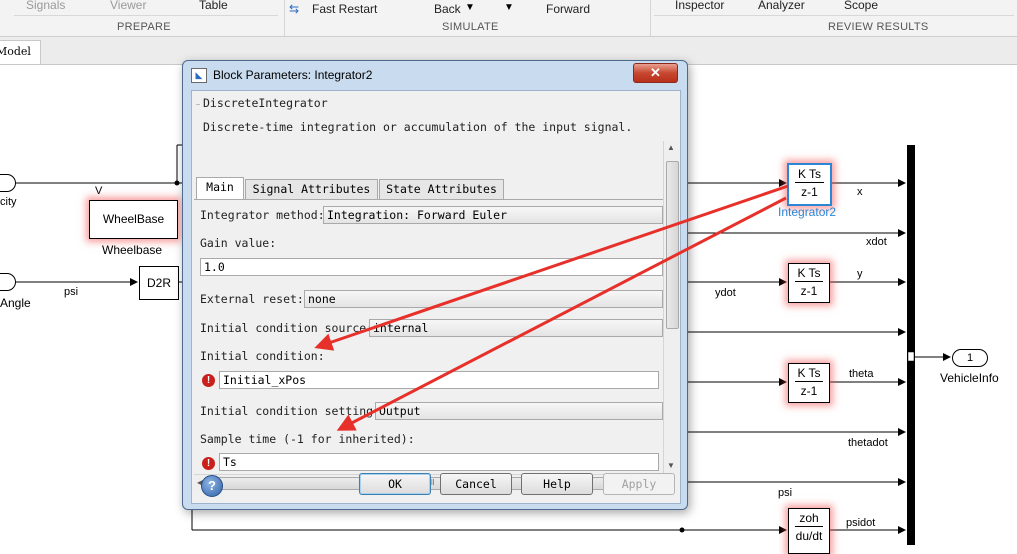 The height and width of the screenshot is (554, 1017). Describe the element at coordinates (861, 374) in the screenshot. I see `signal-theta-label: theta` at that location.